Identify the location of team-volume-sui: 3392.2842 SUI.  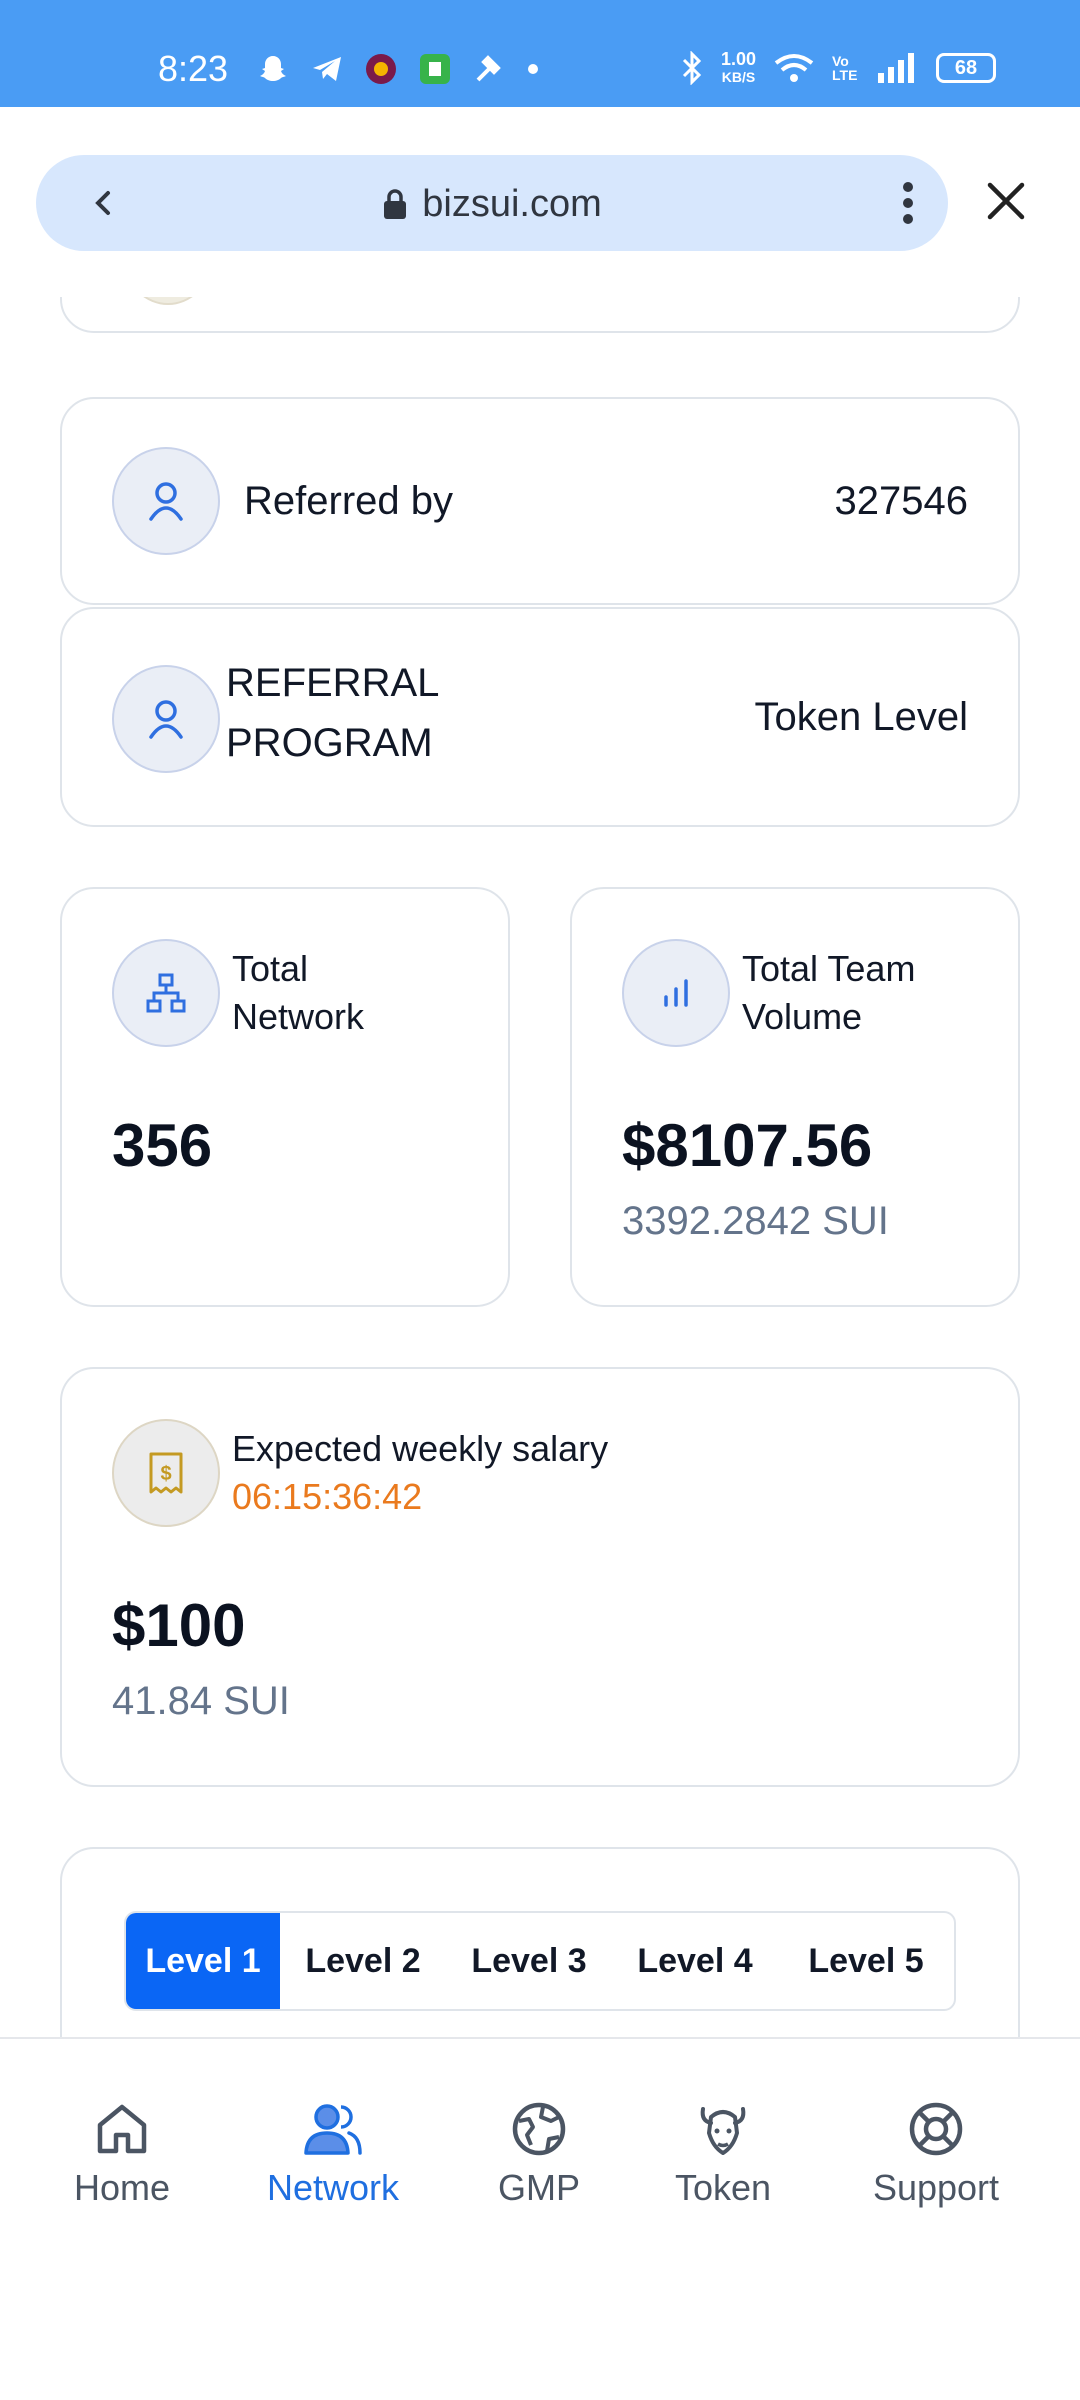
(755, 1221).